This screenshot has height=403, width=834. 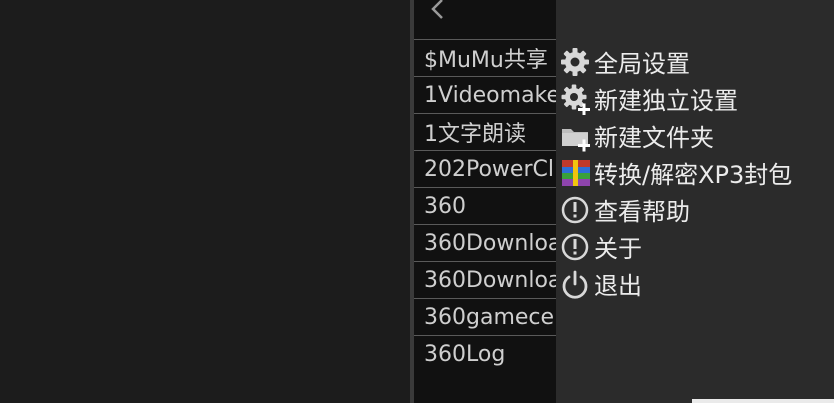 I want to click on menu-item-new-profile: 新建独立设置, so click(x=695, y=98).